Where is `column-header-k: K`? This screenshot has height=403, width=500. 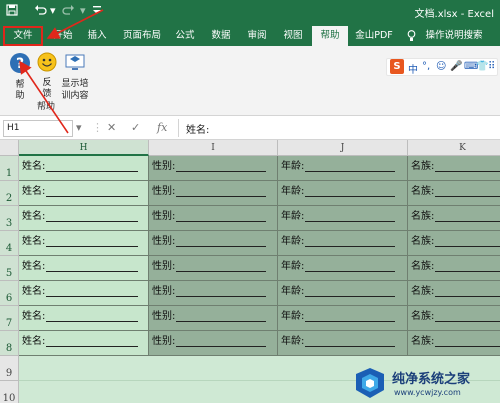 column-header-k: K is located at coordinates (454, 148).